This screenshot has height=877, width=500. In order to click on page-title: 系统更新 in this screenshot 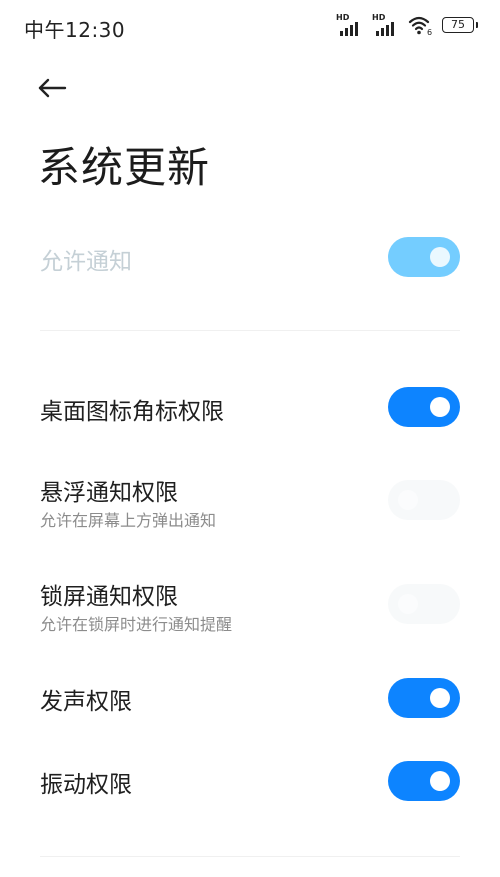, I will do `click(124, 167)`.